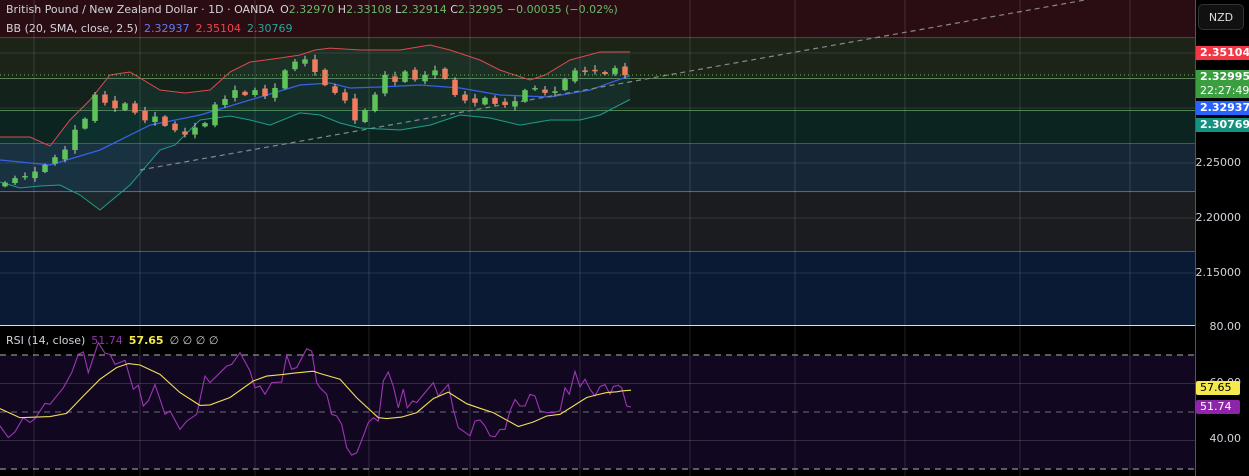  What do you see at coordinates (1222, 91) in the screenshot?
I see `countdown-label: 22:27:49` at bounding box center [1222, 91].